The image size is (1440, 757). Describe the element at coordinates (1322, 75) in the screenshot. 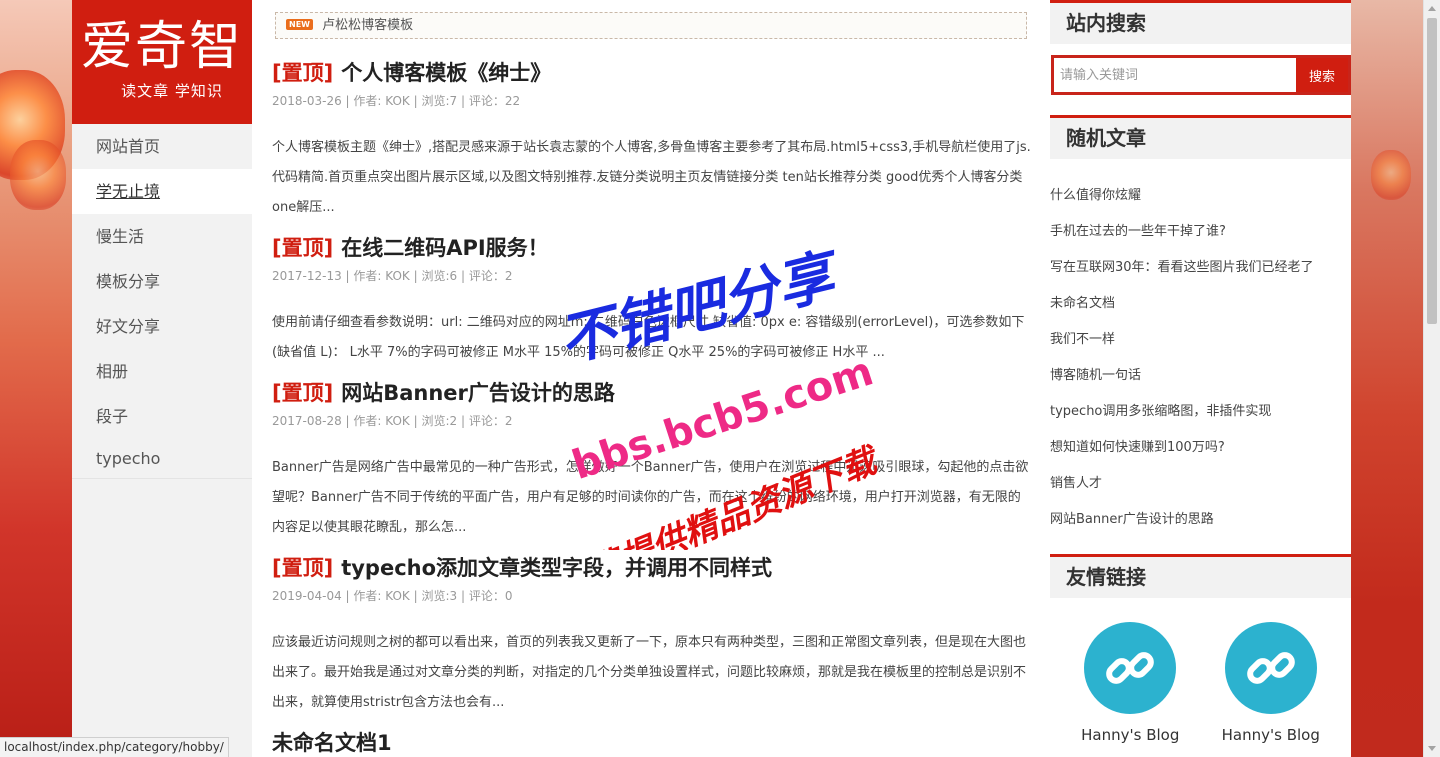

I see `search-button: 搜索` at that location.